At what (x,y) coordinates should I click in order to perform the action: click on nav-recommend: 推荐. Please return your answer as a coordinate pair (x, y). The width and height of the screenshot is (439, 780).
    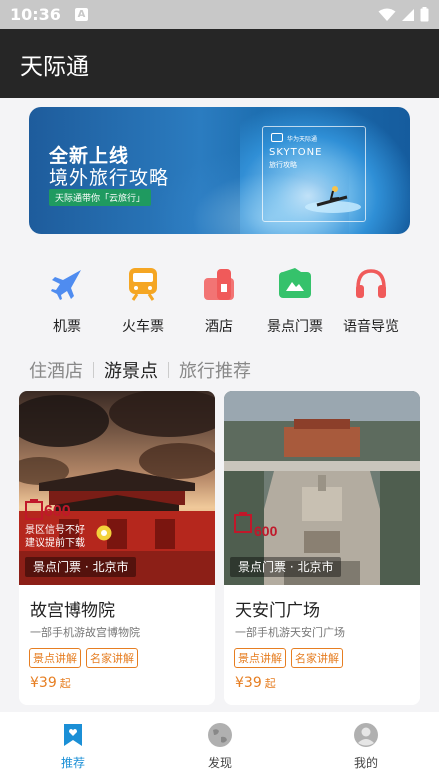
    Looking at the image, I should click on (73, 746).